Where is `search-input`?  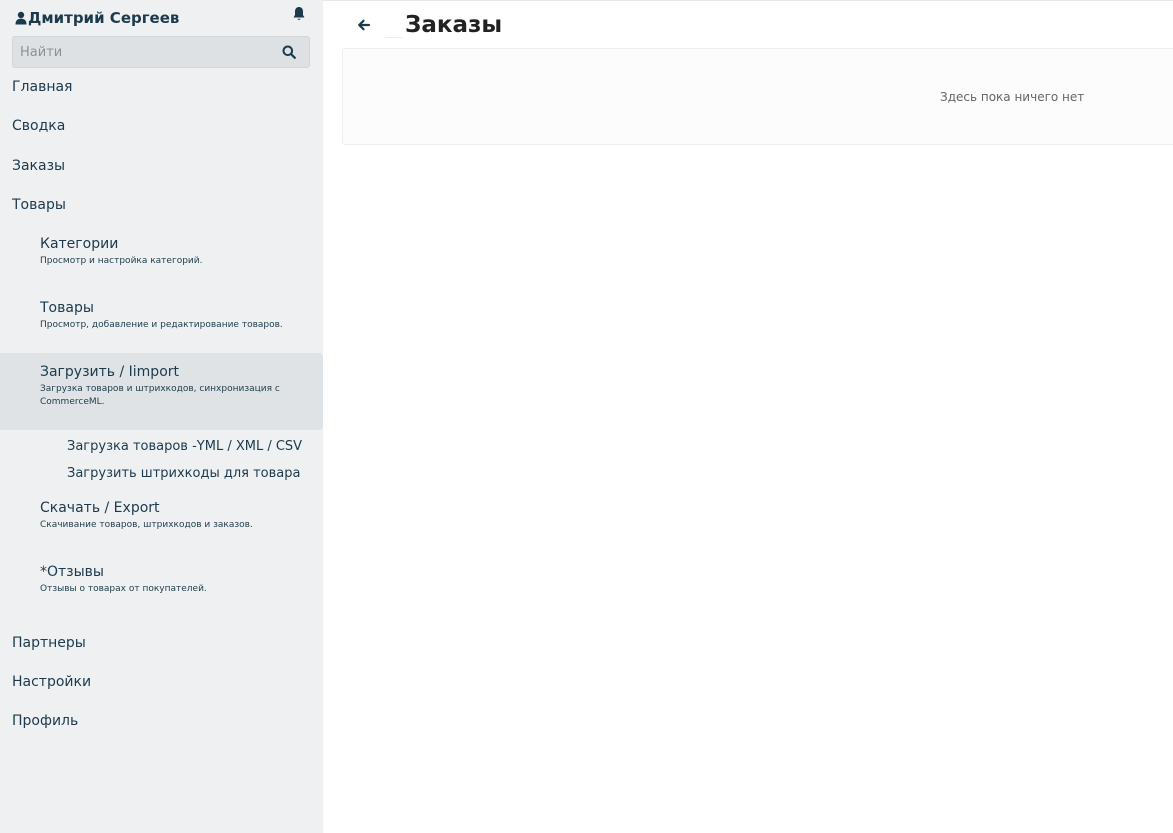
search-input is located at coordinates (143, 52).